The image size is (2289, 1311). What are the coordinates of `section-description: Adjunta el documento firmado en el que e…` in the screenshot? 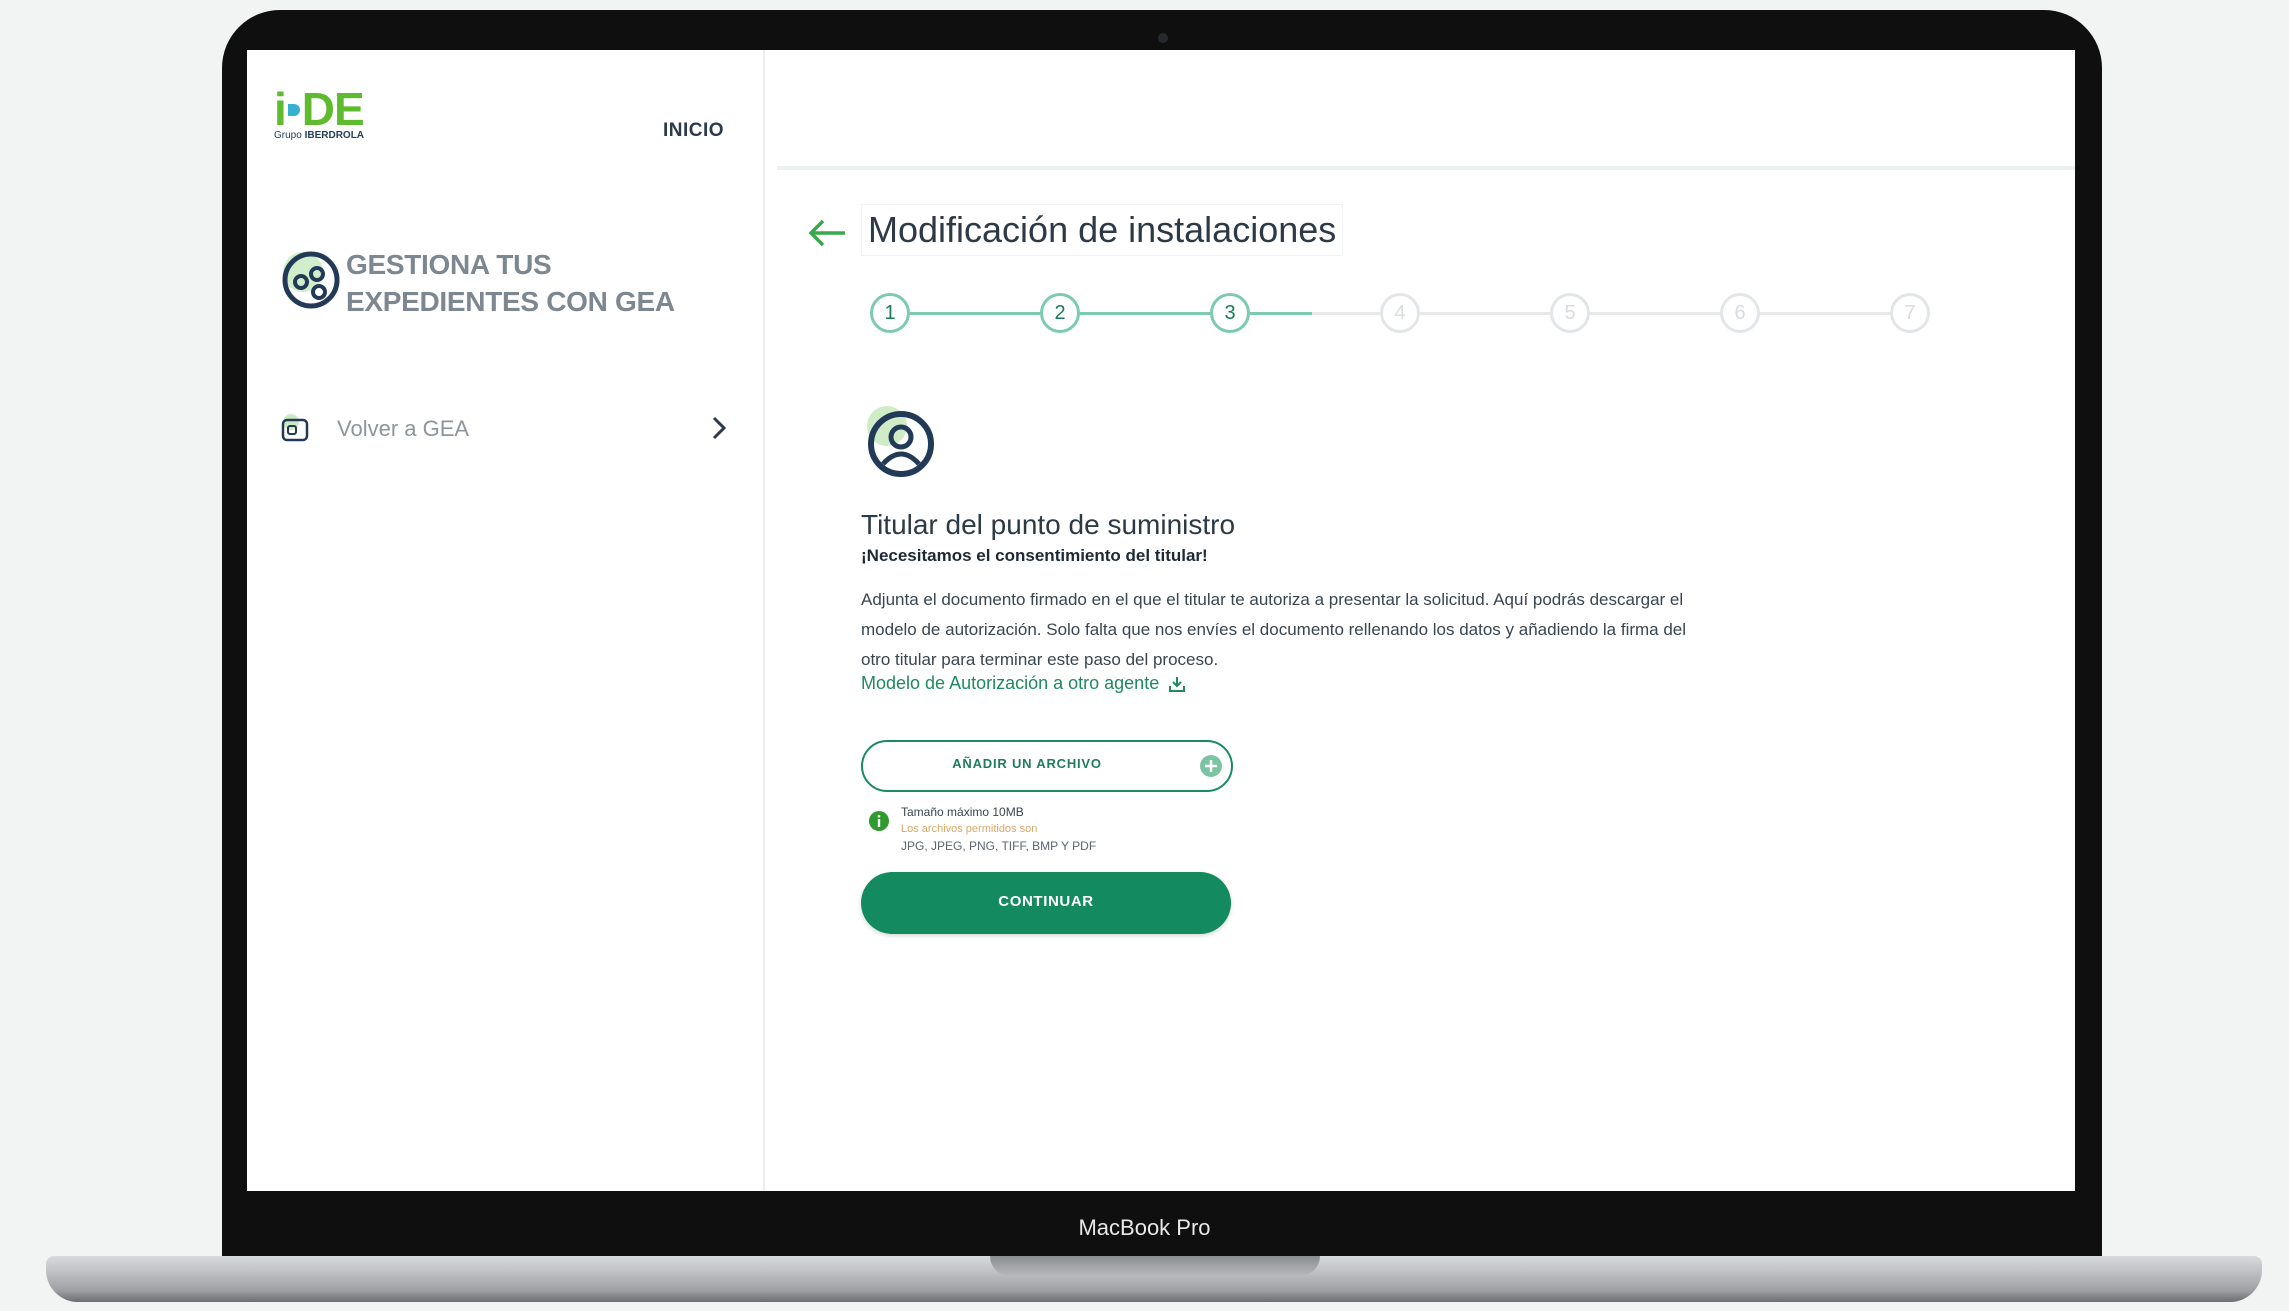 It's located at (1274, 629).